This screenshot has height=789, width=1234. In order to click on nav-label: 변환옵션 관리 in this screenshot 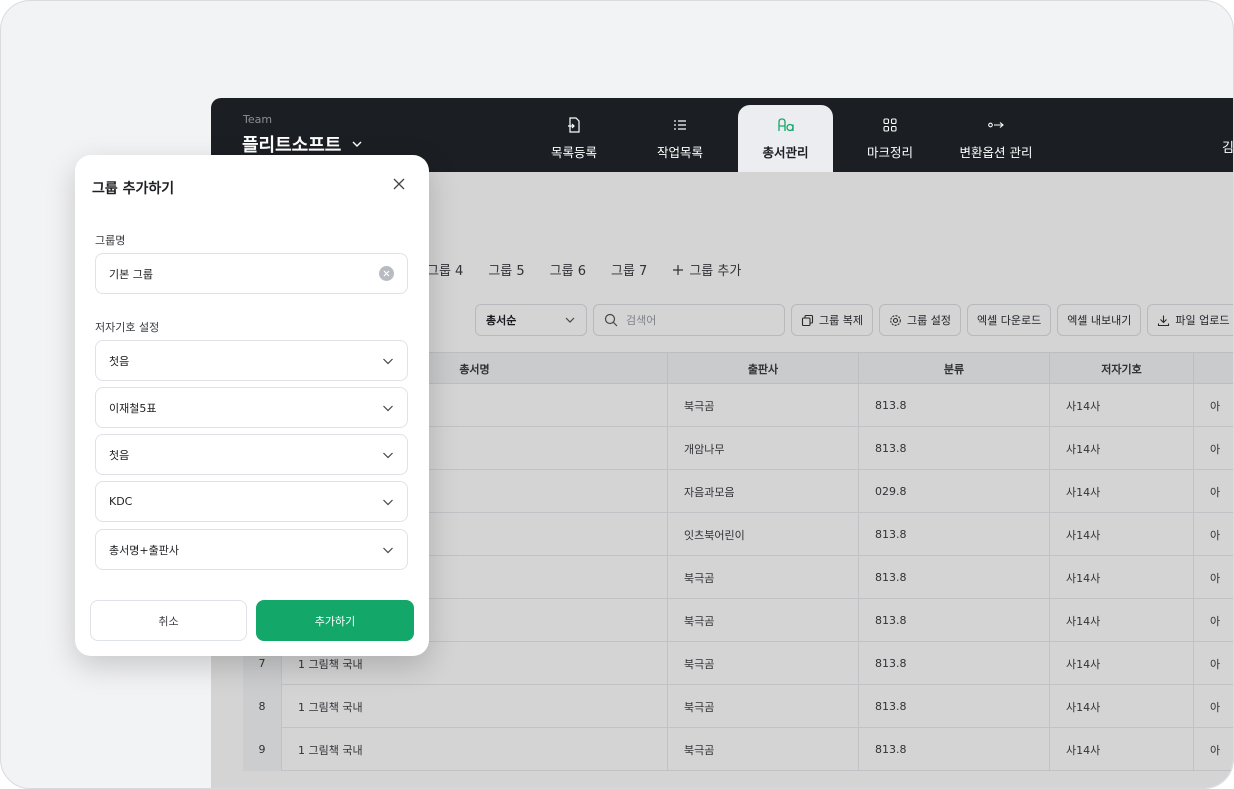, I will do `click(996, 152)`.